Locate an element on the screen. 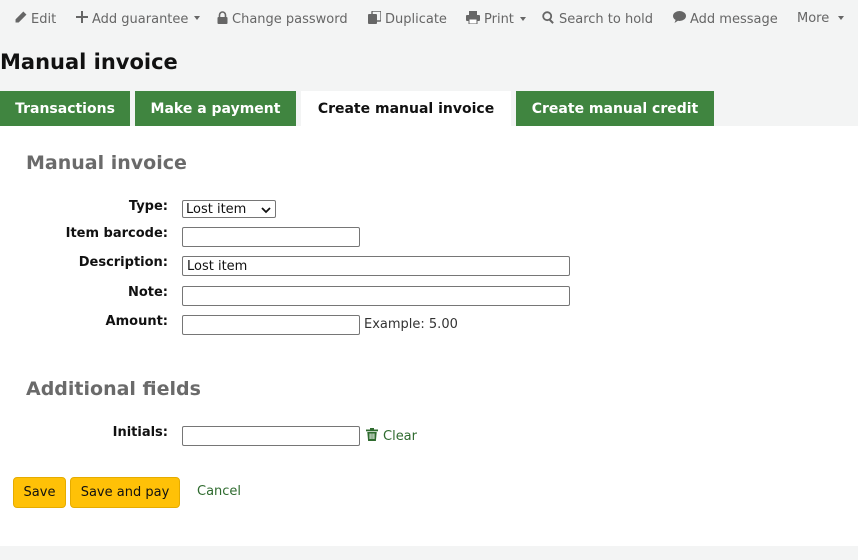 The width and height of the screenshot is (858, 560). duplicate-label: Duplicate is located at coordinates (416, 19).